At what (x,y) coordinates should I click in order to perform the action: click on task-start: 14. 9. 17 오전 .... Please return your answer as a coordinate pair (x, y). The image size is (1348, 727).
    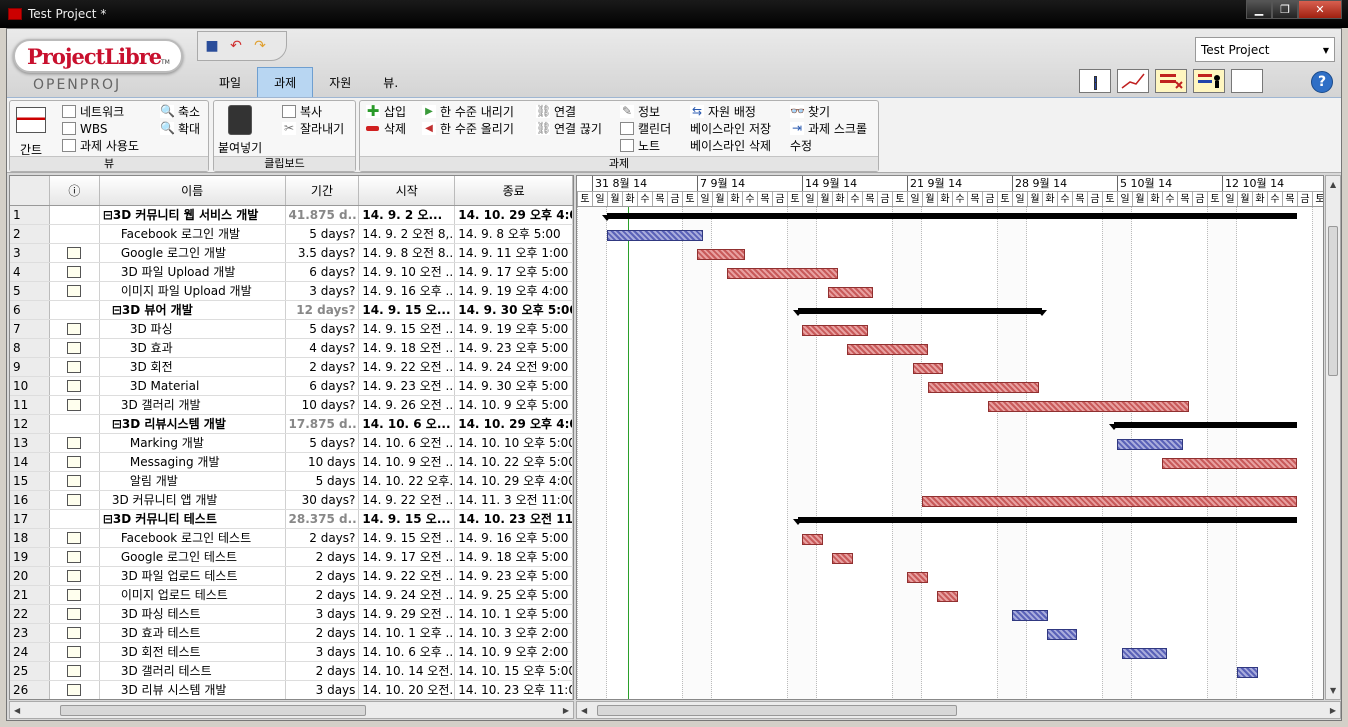
    Looking at the image, I should click on (407, 557).